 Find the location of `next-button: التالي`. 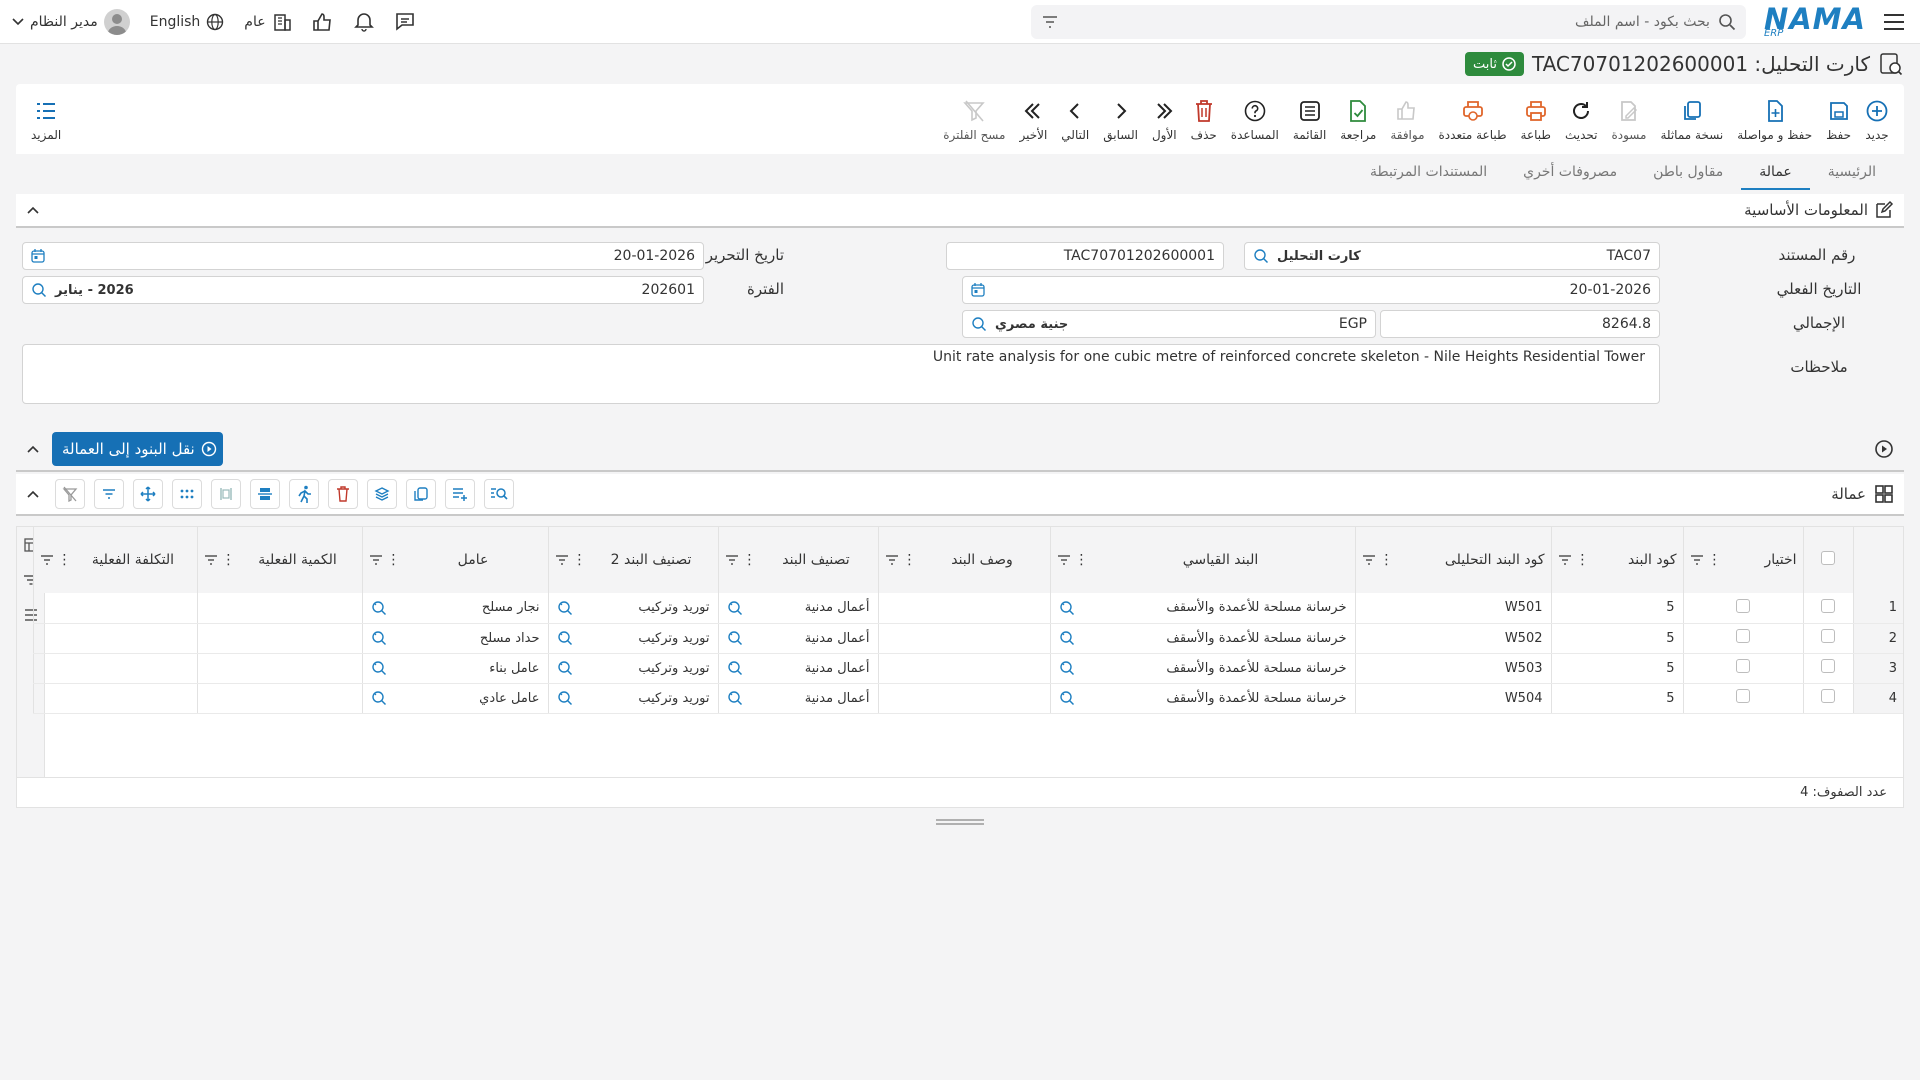

next-button: التالي is located at coordinates (1075, 119).